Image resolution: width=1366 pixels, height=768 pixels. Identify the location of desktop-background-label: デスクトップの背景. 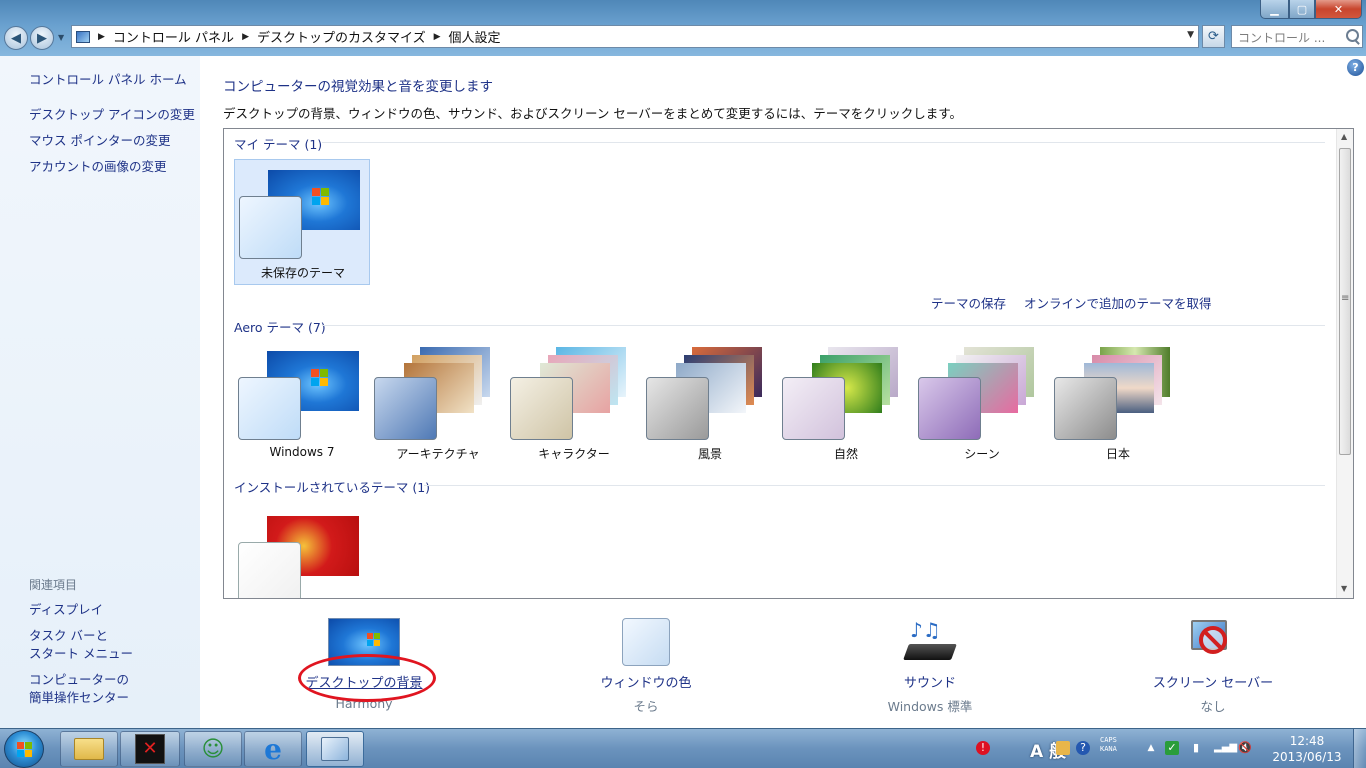
(364, 681).